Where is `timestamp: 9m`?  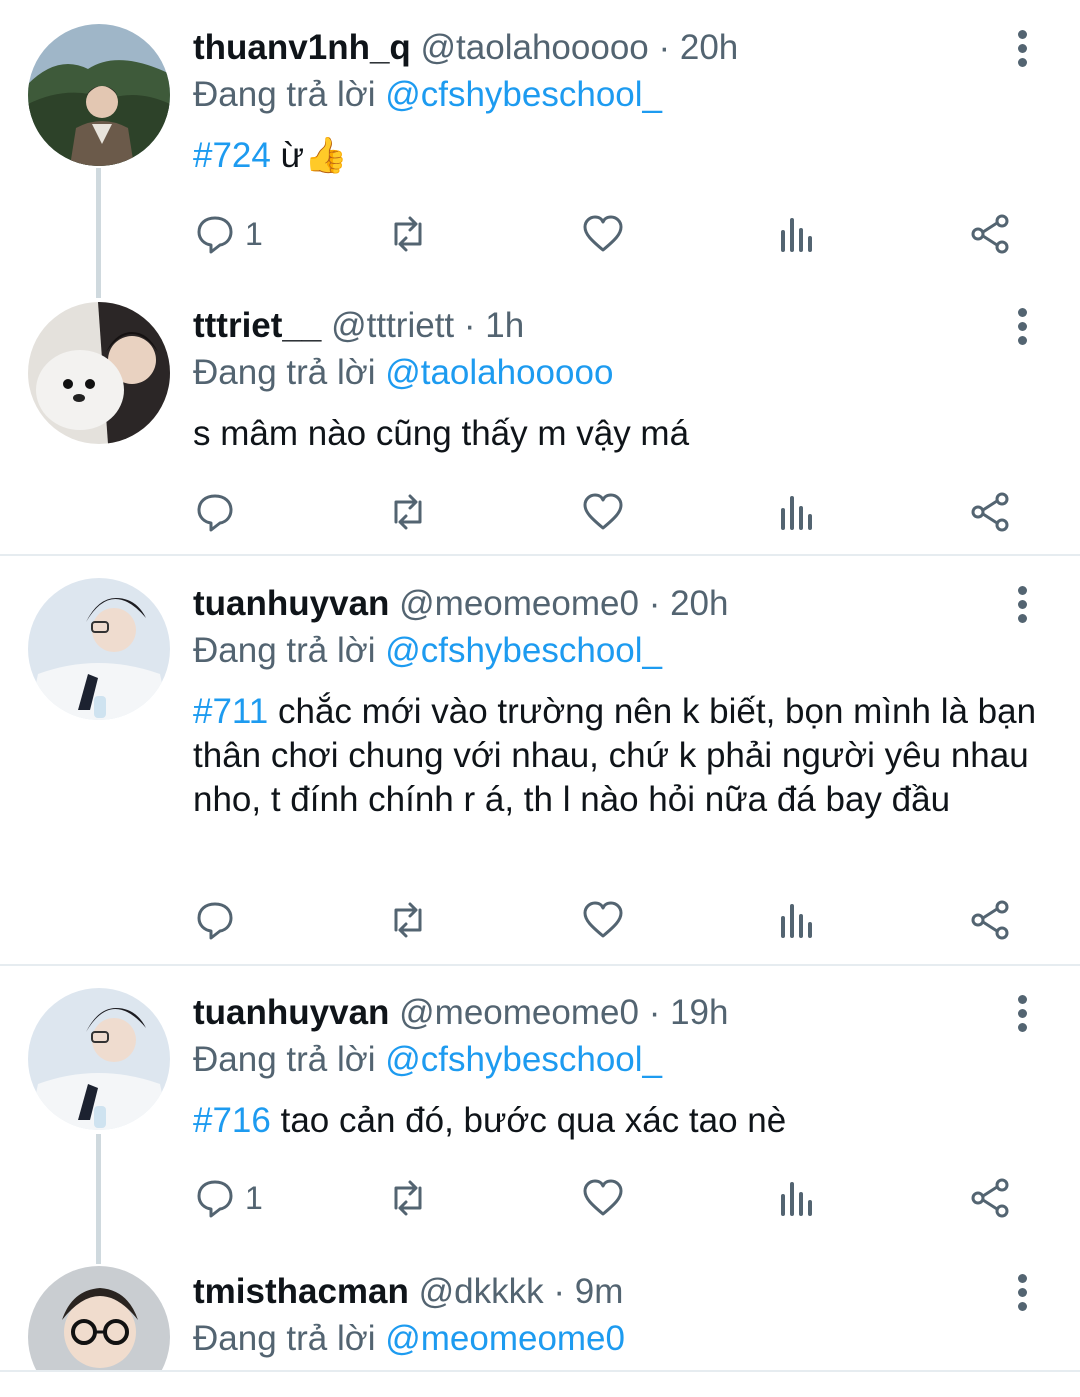
timestamp: 9m is located at coordinates (599, 1291).